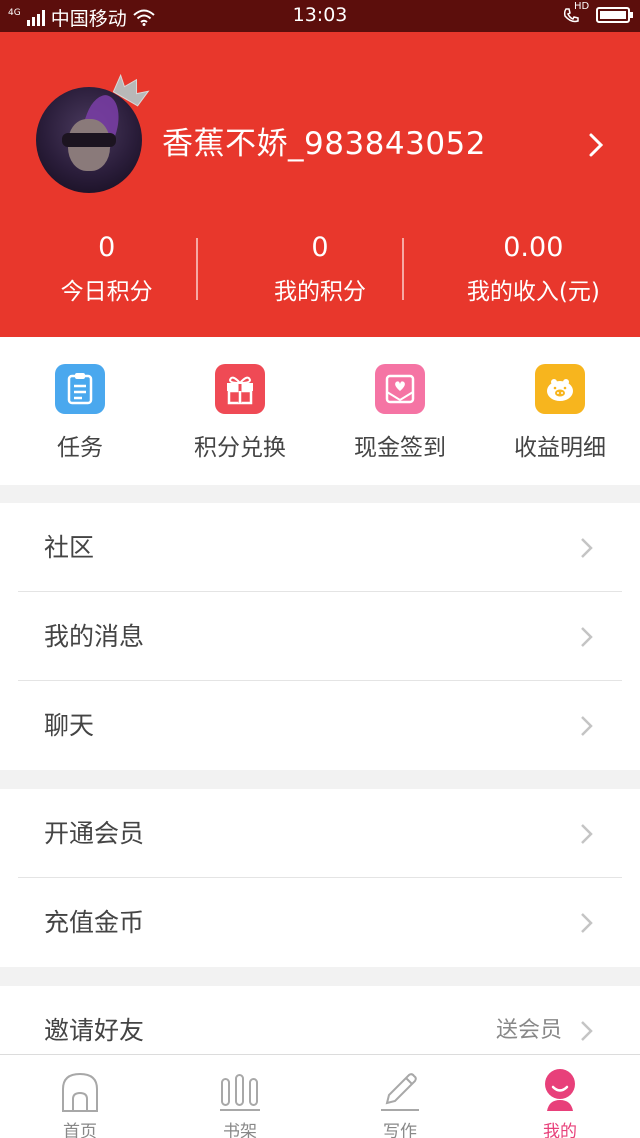 The height and width of the screenshot is (1138, 640). I want to click on menu-item-open-membership: 开通会员, so click(320, 833).